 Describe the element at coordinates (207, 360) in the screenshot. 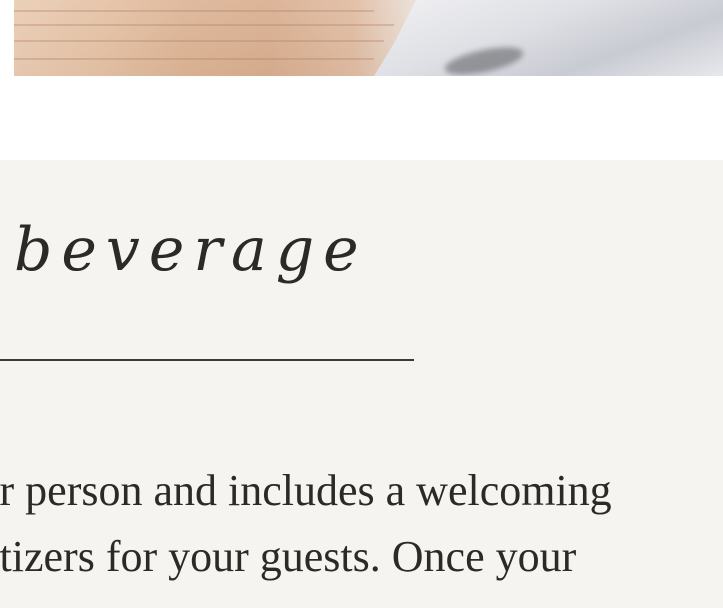

I see `heading-divider` at that location.